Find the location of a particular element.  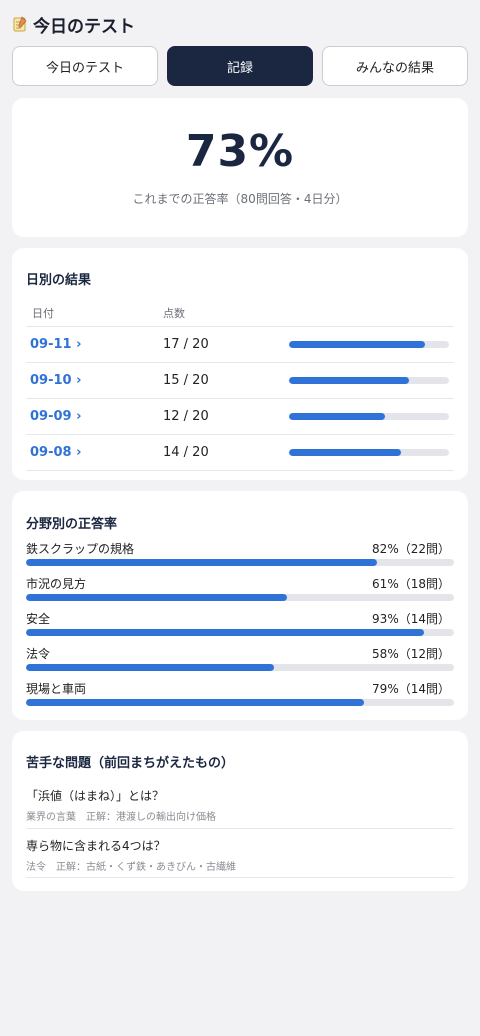

page-header: 今日のテスト is located at coordinates (74, 24).